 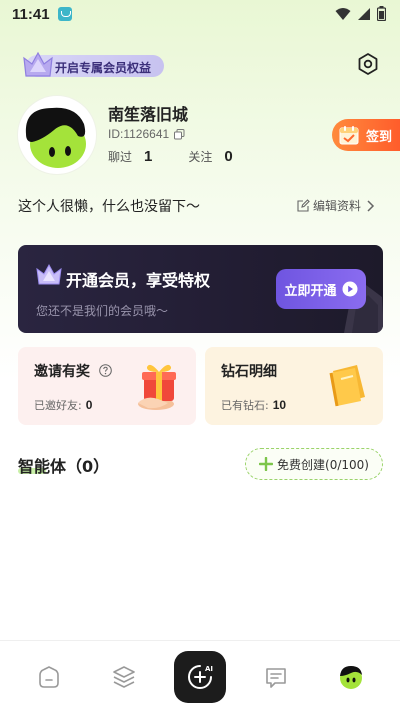 What do you see at coordinates (209, 669) in the screenshot?
I see `ai-badge-text: AI` at bounding box center [209, 669].